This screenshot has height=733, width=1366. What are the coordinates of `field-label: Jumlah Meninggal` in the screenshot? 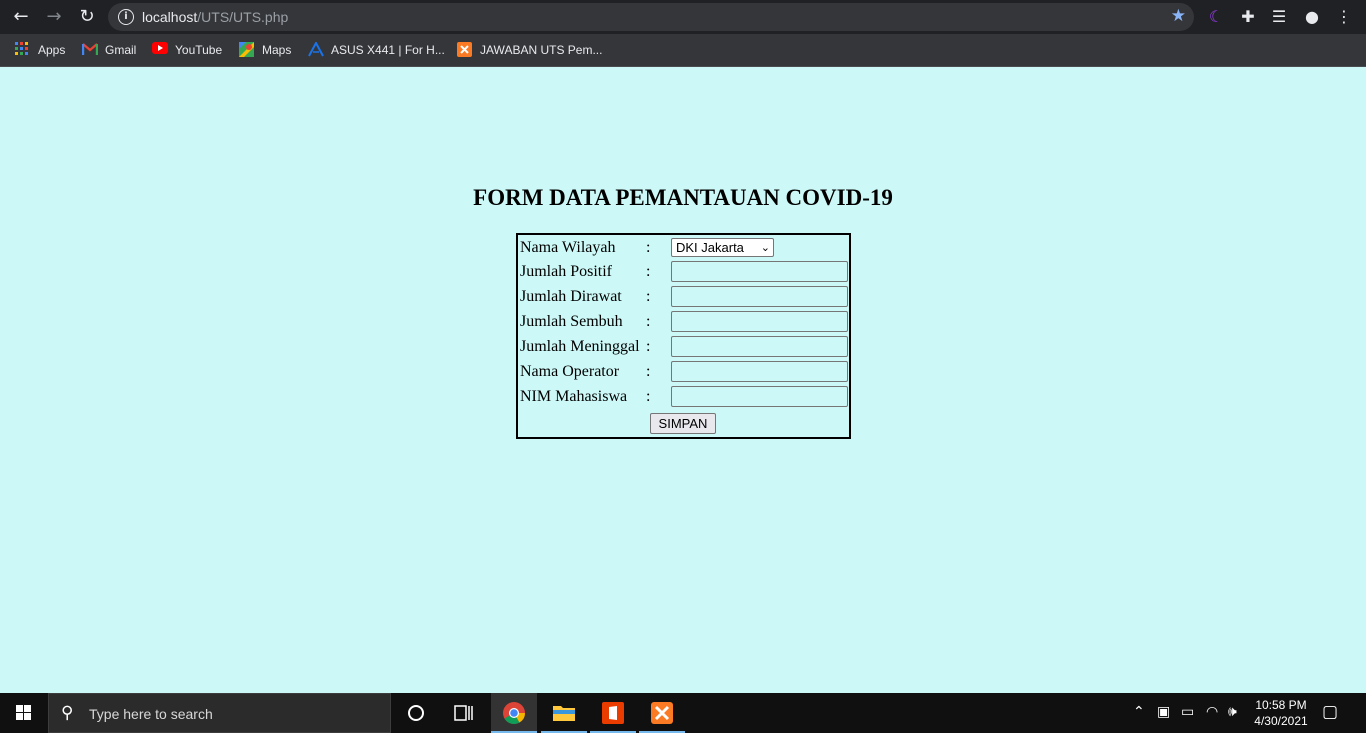 It's located at (580, 346).